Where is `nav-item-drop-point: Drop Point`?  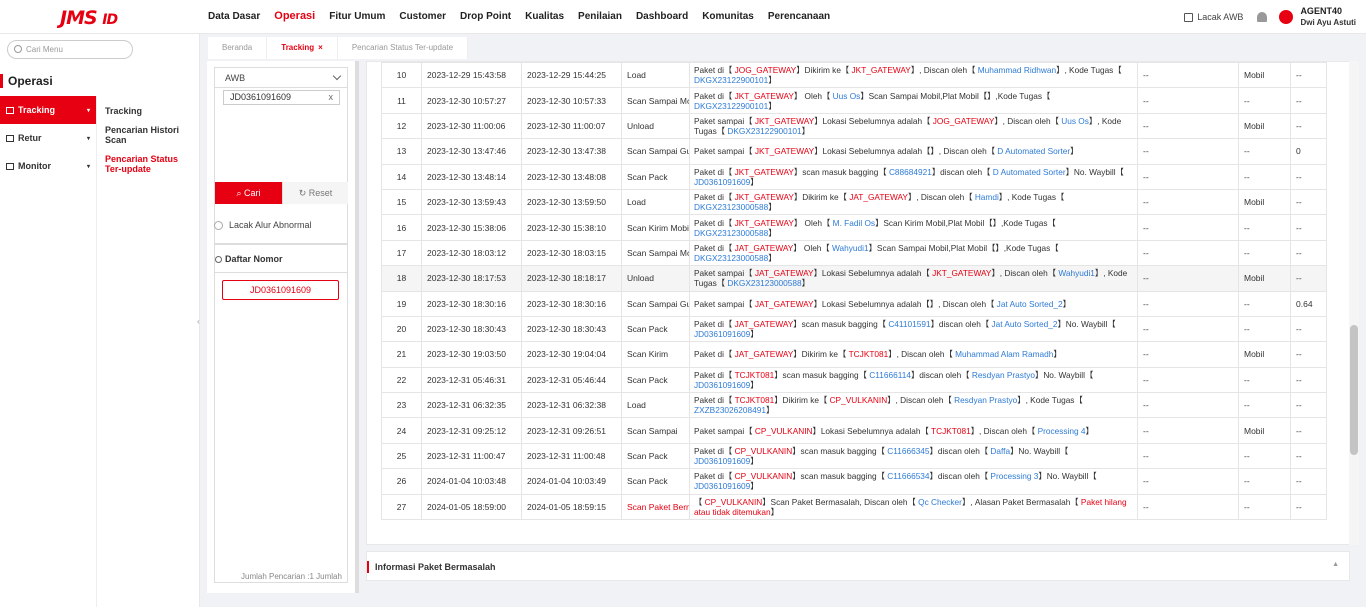
nav-item-drop-point: Drop Point is located at coordinates (485, 17).